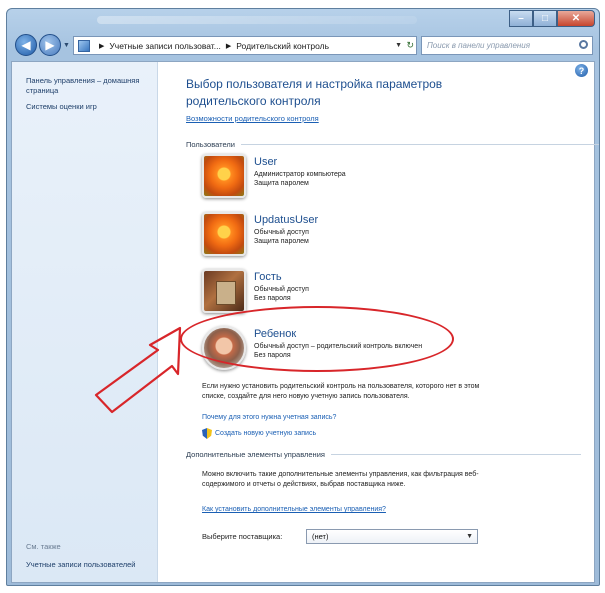 The height and width of the screenshot is (593, 605). Describe the element at coordinates (252, 118) in the screenshot. I see `parental-controls-info-link: Возможности родительского контроля` at that location.